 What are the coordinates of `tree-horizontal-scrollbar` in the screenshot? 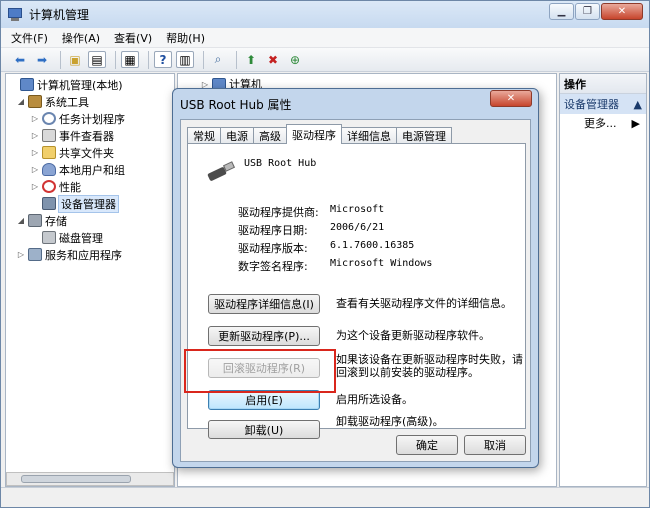 It's located at (90, 479).